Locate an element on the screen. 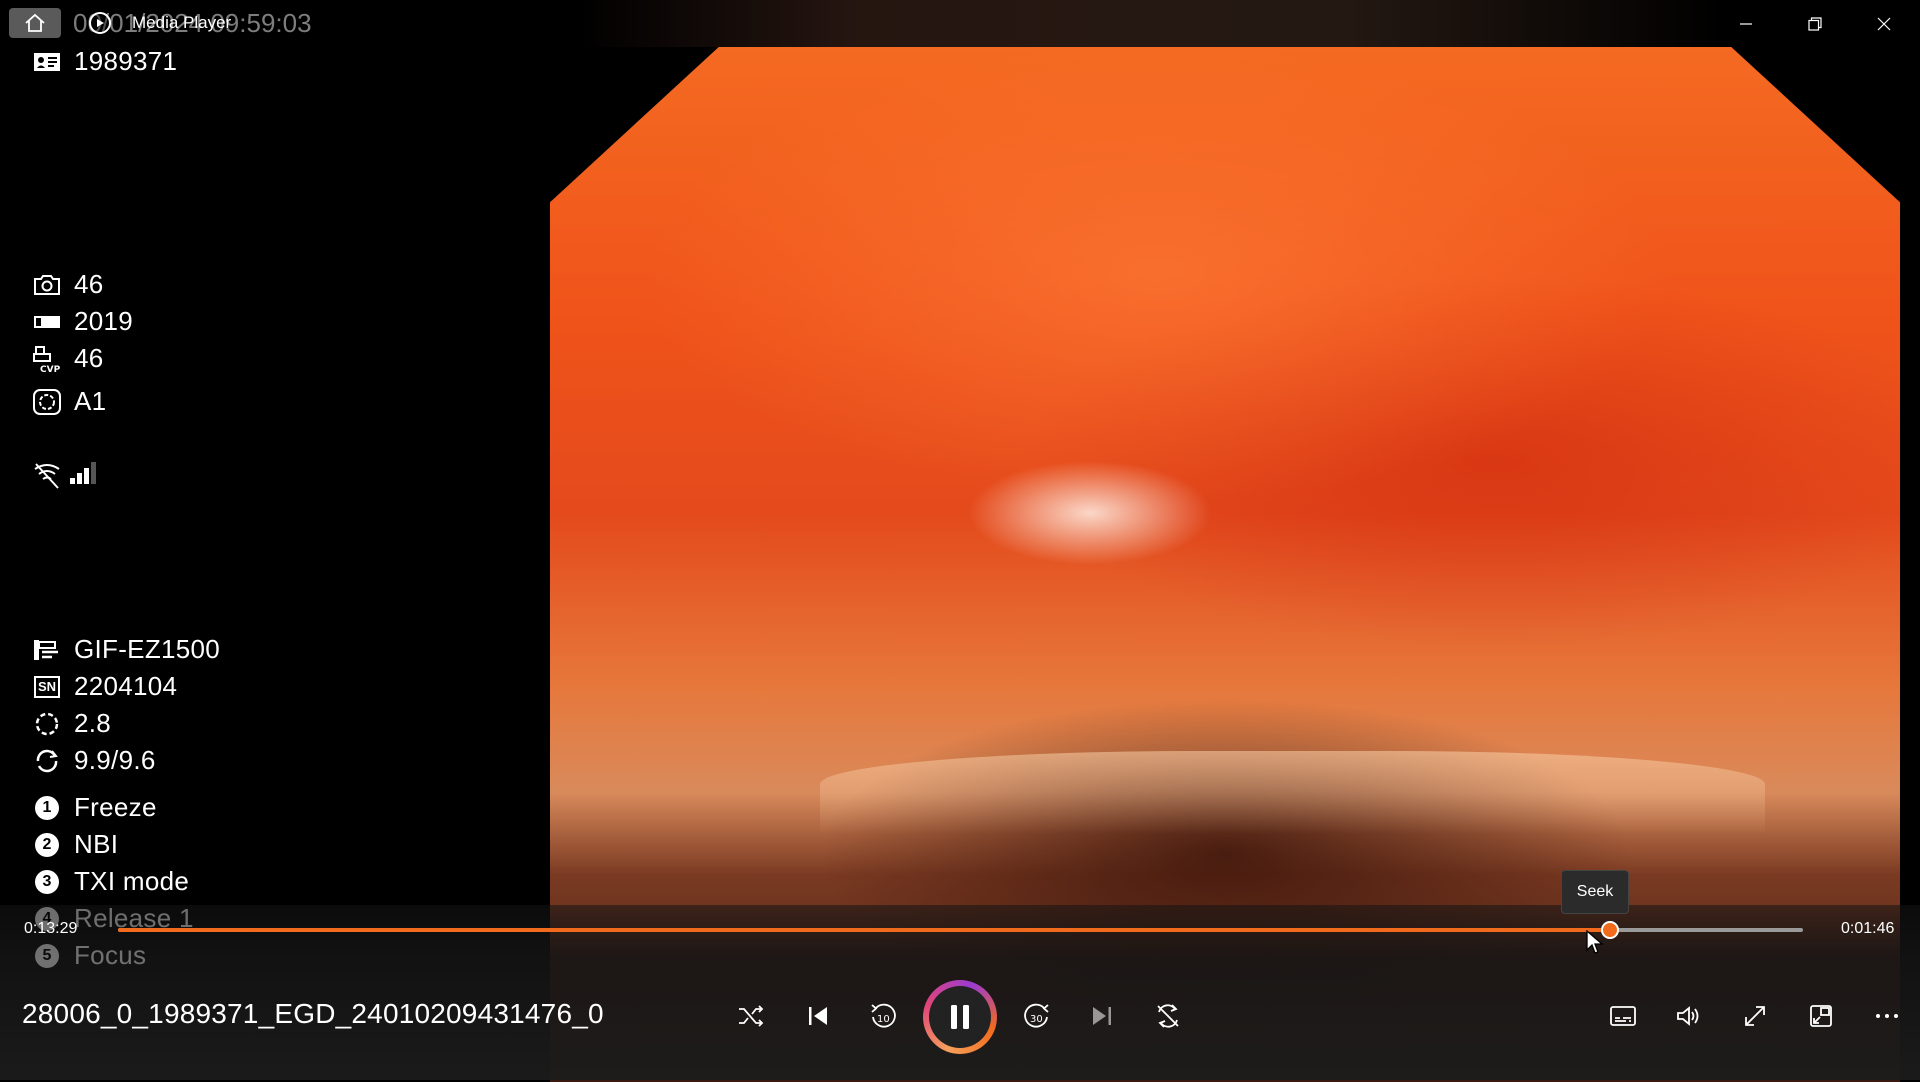  seek-bar is located at coordinates (960, 930).